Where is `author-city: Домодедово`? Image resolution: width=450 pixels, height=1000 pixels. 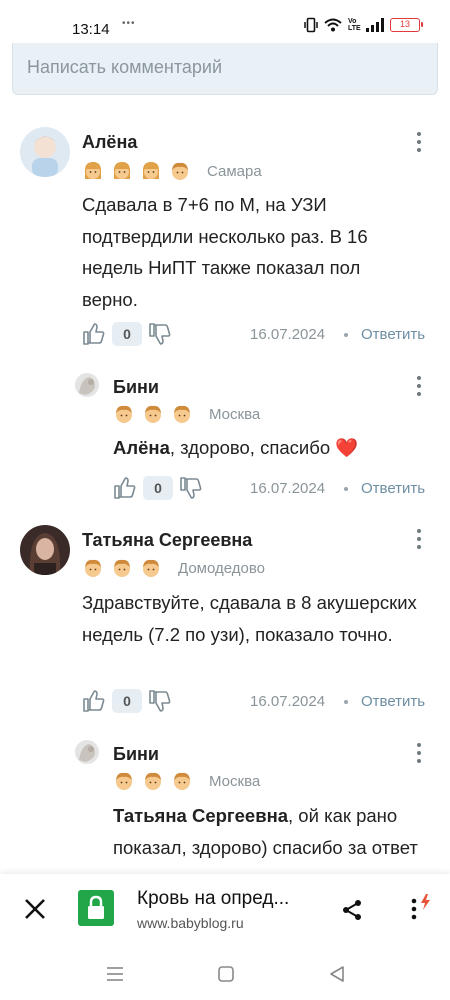
author-city: Домодедово is located at coordinates (221, 568).